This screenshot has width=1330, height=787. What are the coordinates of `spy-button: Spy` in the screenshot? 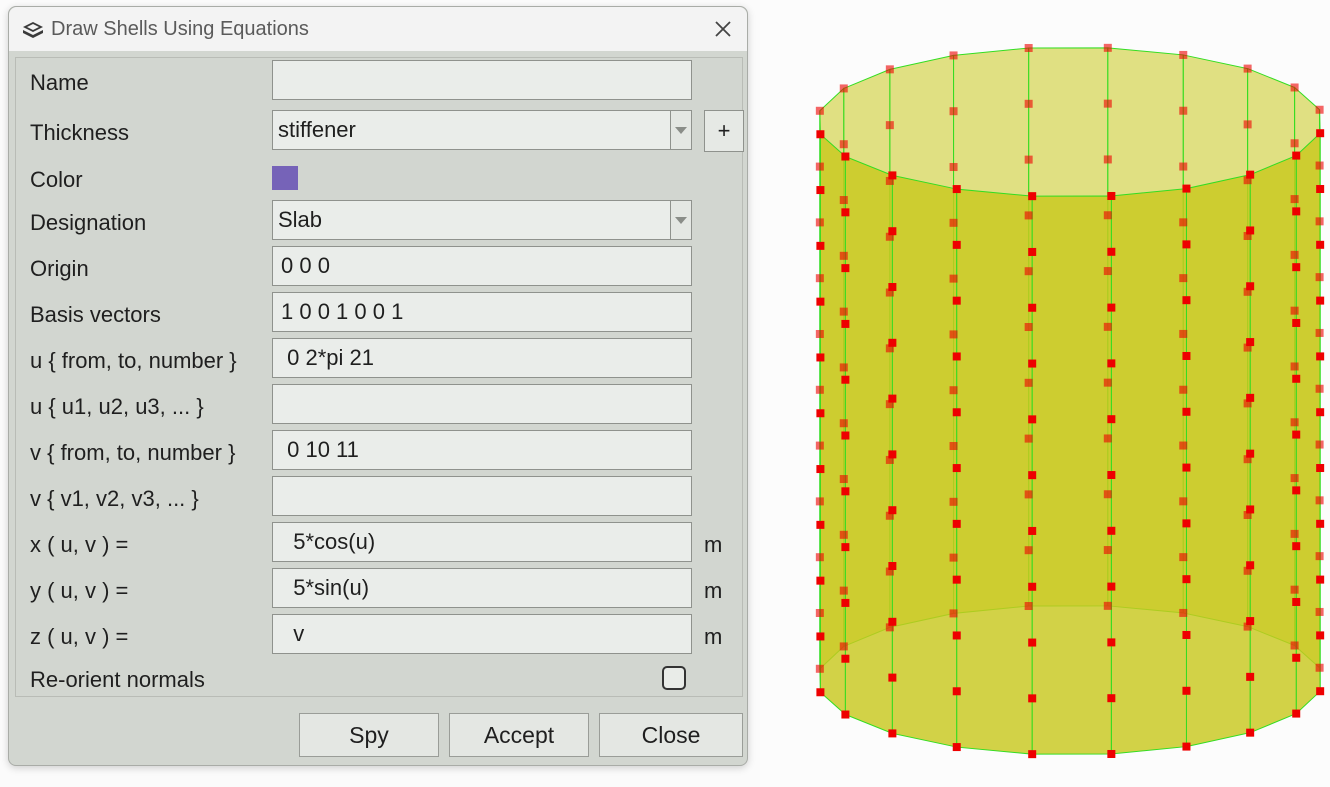 It's located at (369, 735).